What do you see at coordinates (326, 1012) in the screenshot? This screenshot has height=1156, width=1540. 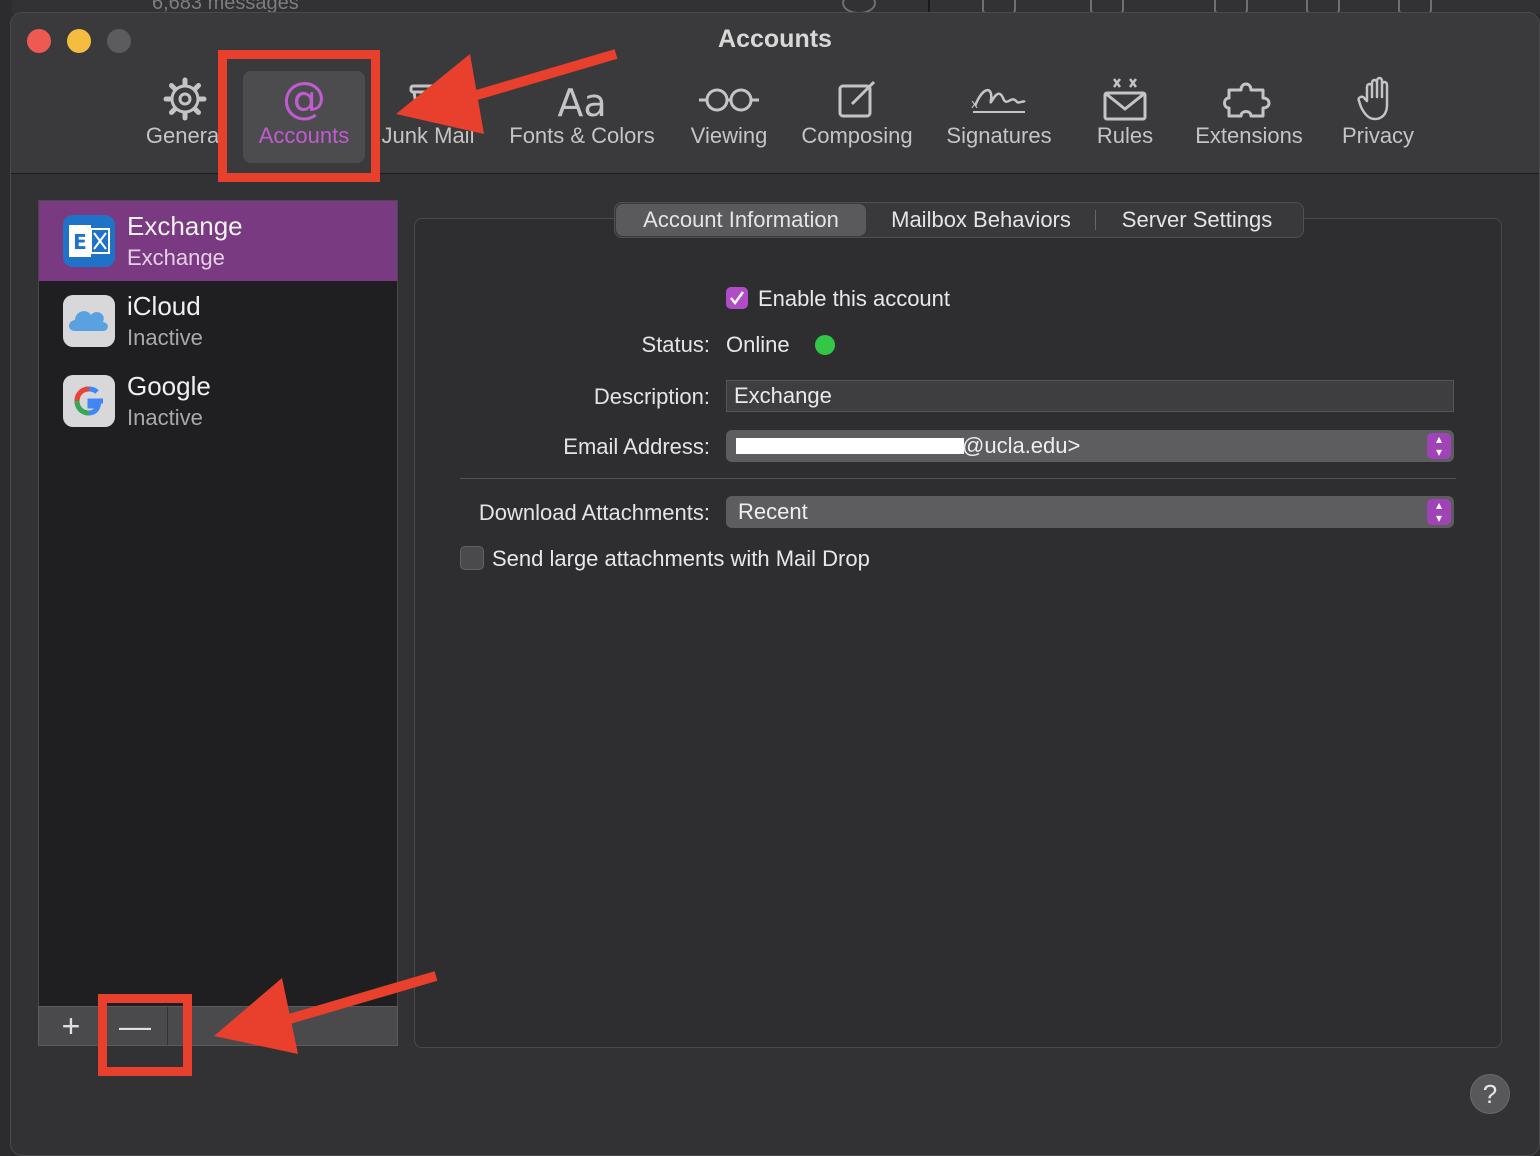 I see `annotation-arrow-remove` at bounding box center [326, 1012].